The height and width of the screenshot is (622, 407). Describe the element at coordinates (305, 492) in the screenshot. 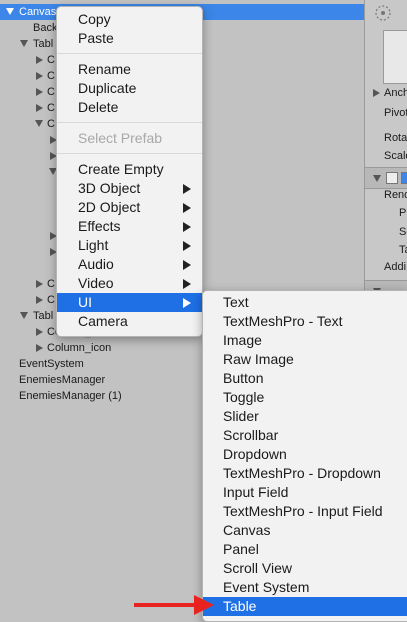

I see `submenu-item-input-field: Input Field` at that location.